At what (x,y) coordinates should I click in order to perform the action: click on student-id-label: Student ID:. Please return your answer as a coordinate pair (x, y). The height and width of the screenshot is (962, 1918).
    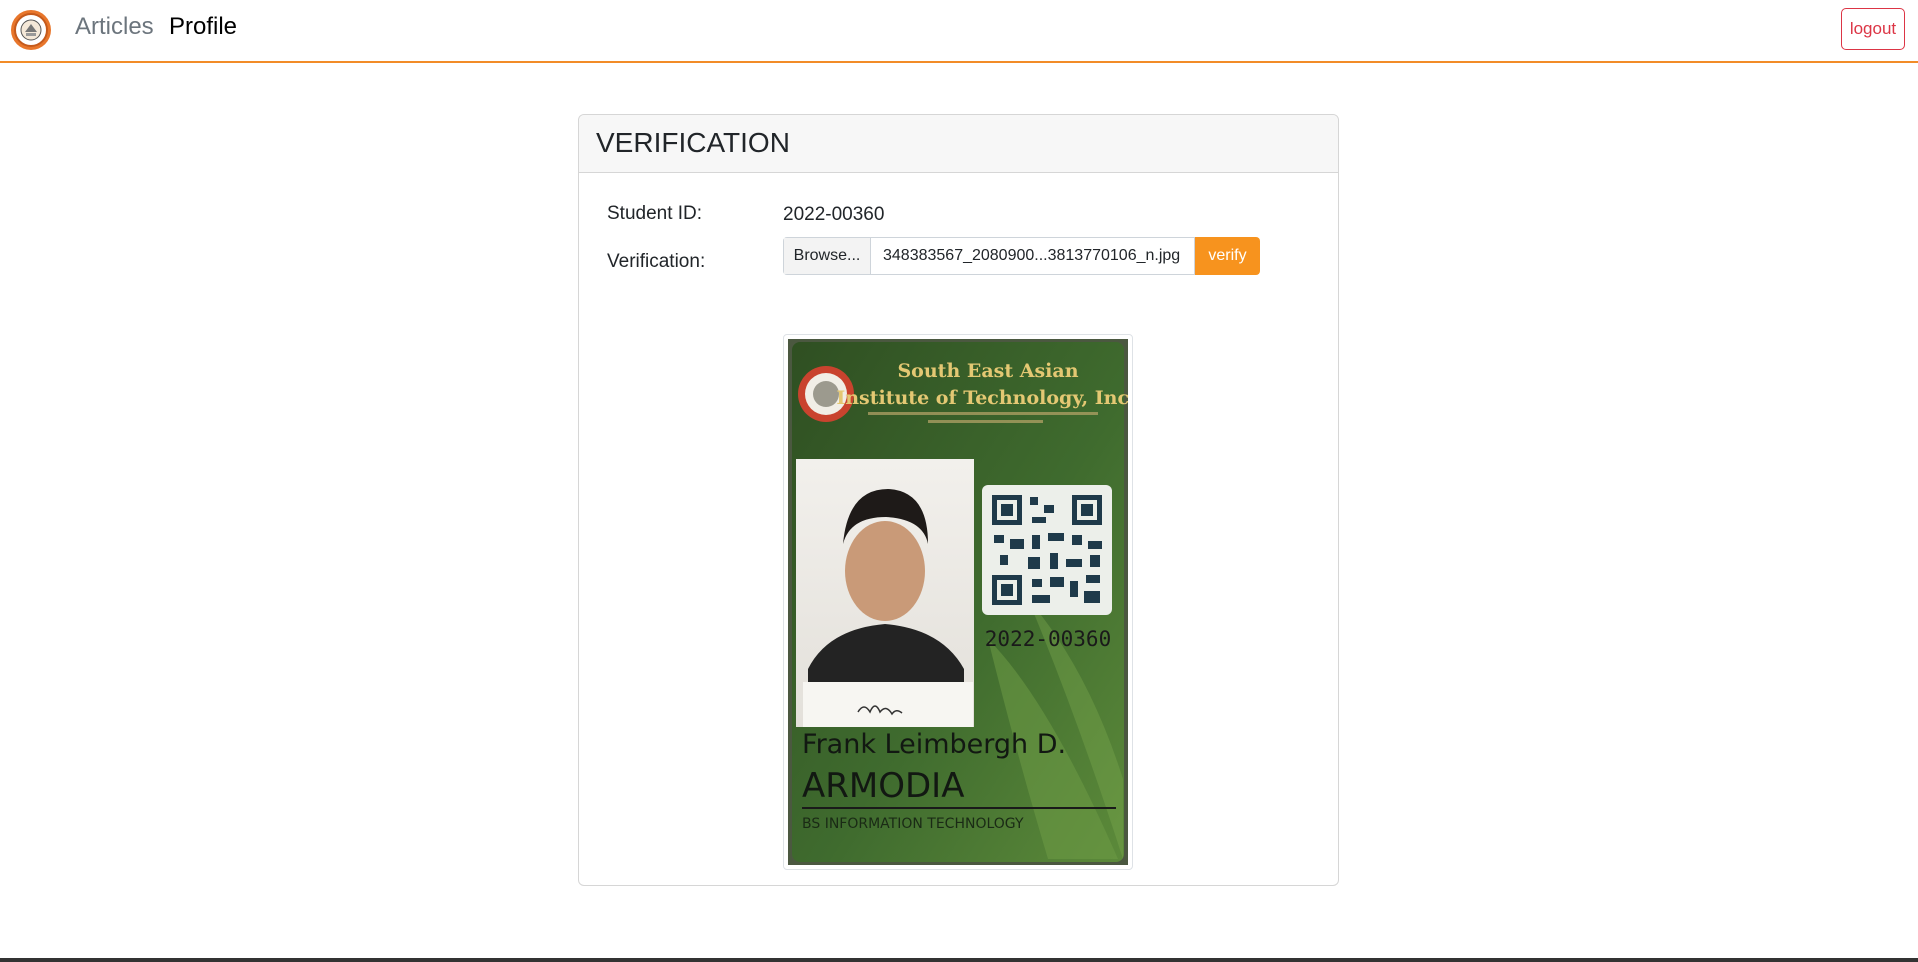
    Looking at the image, I should click on (655, 213).